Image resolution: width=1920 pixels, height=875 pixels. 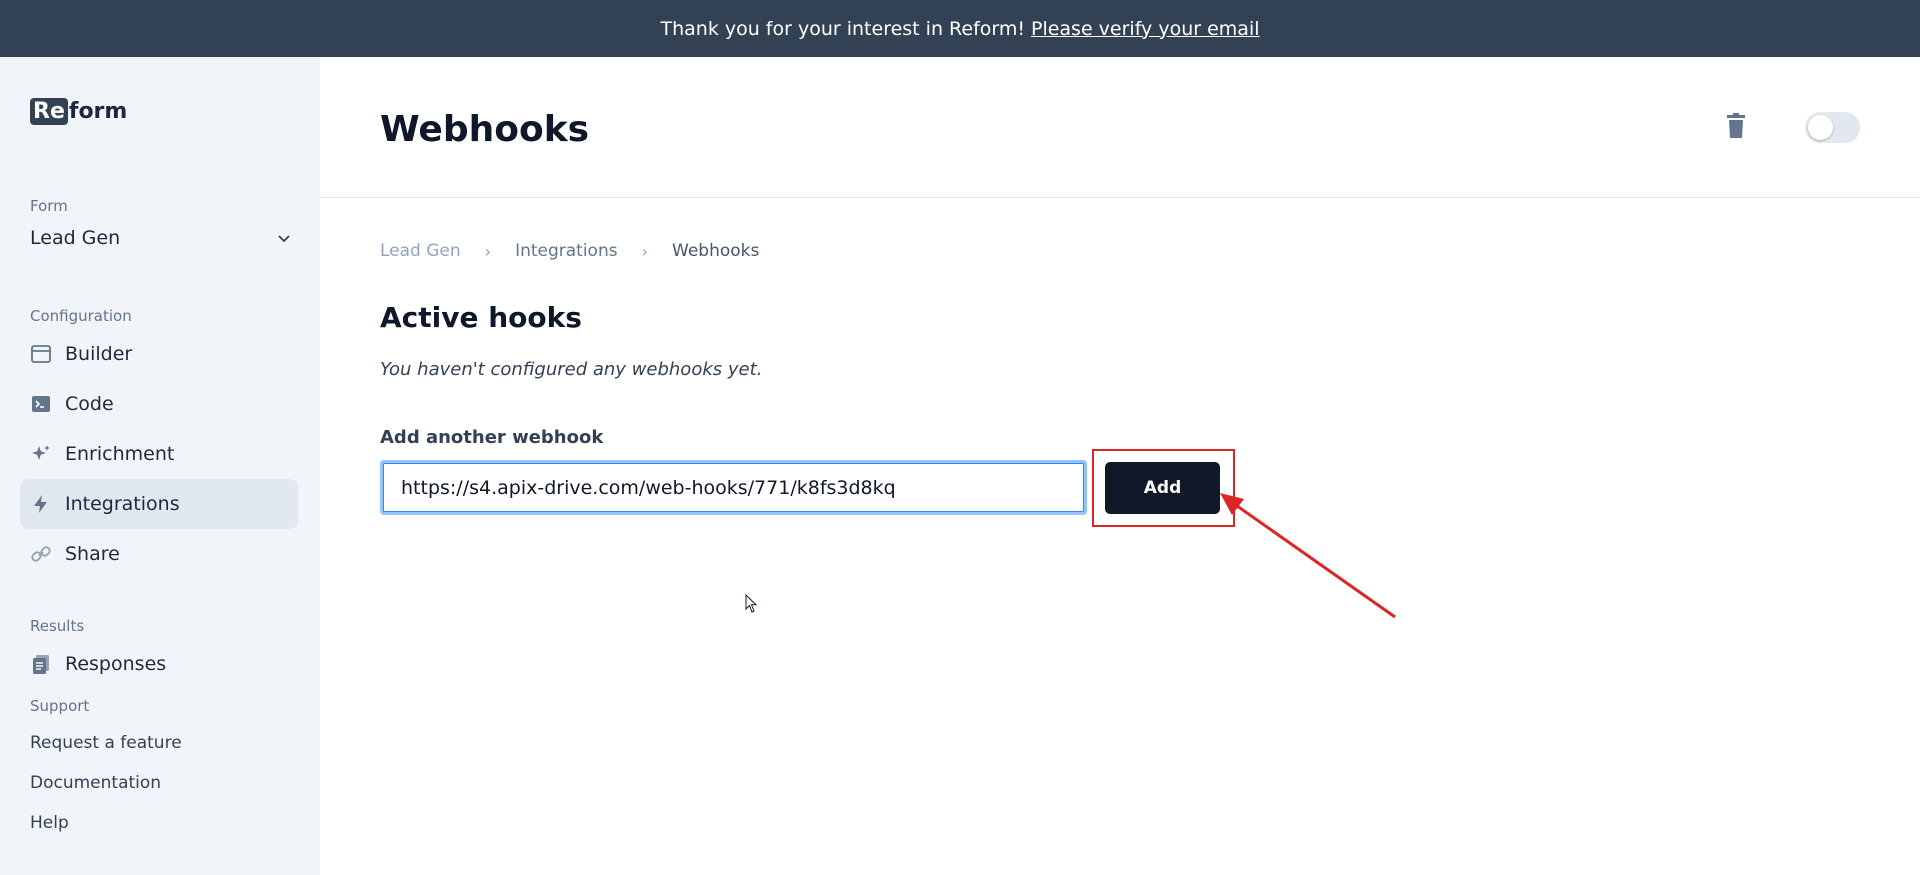 I want to click on sidebar-item-builder: Builder, so click(x=159, y=354).